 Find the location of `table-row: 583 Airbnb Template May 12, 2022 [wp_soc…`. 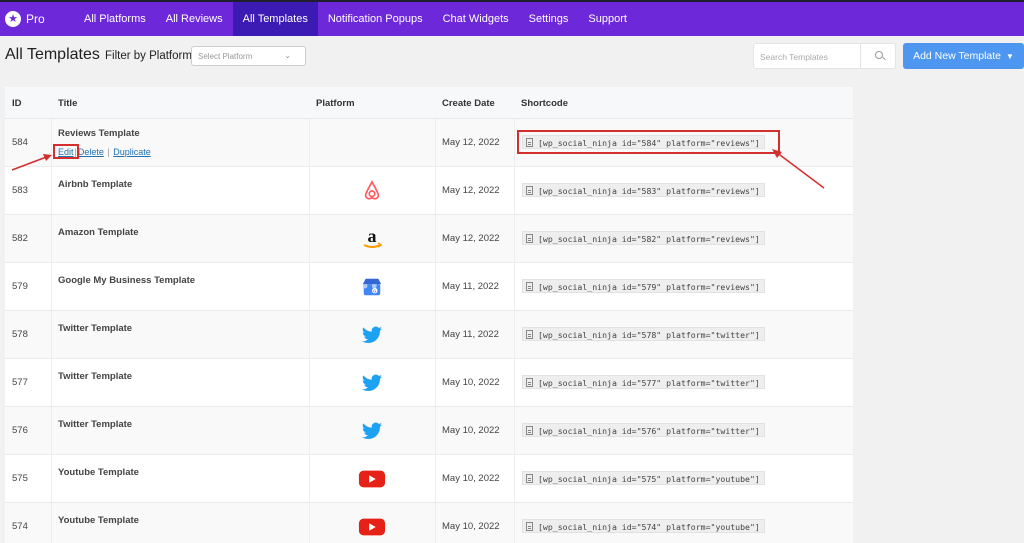

table-row: 583 Airbnb Template May 12, 2022 [wp_soc… is located at coordinates (429, 191).